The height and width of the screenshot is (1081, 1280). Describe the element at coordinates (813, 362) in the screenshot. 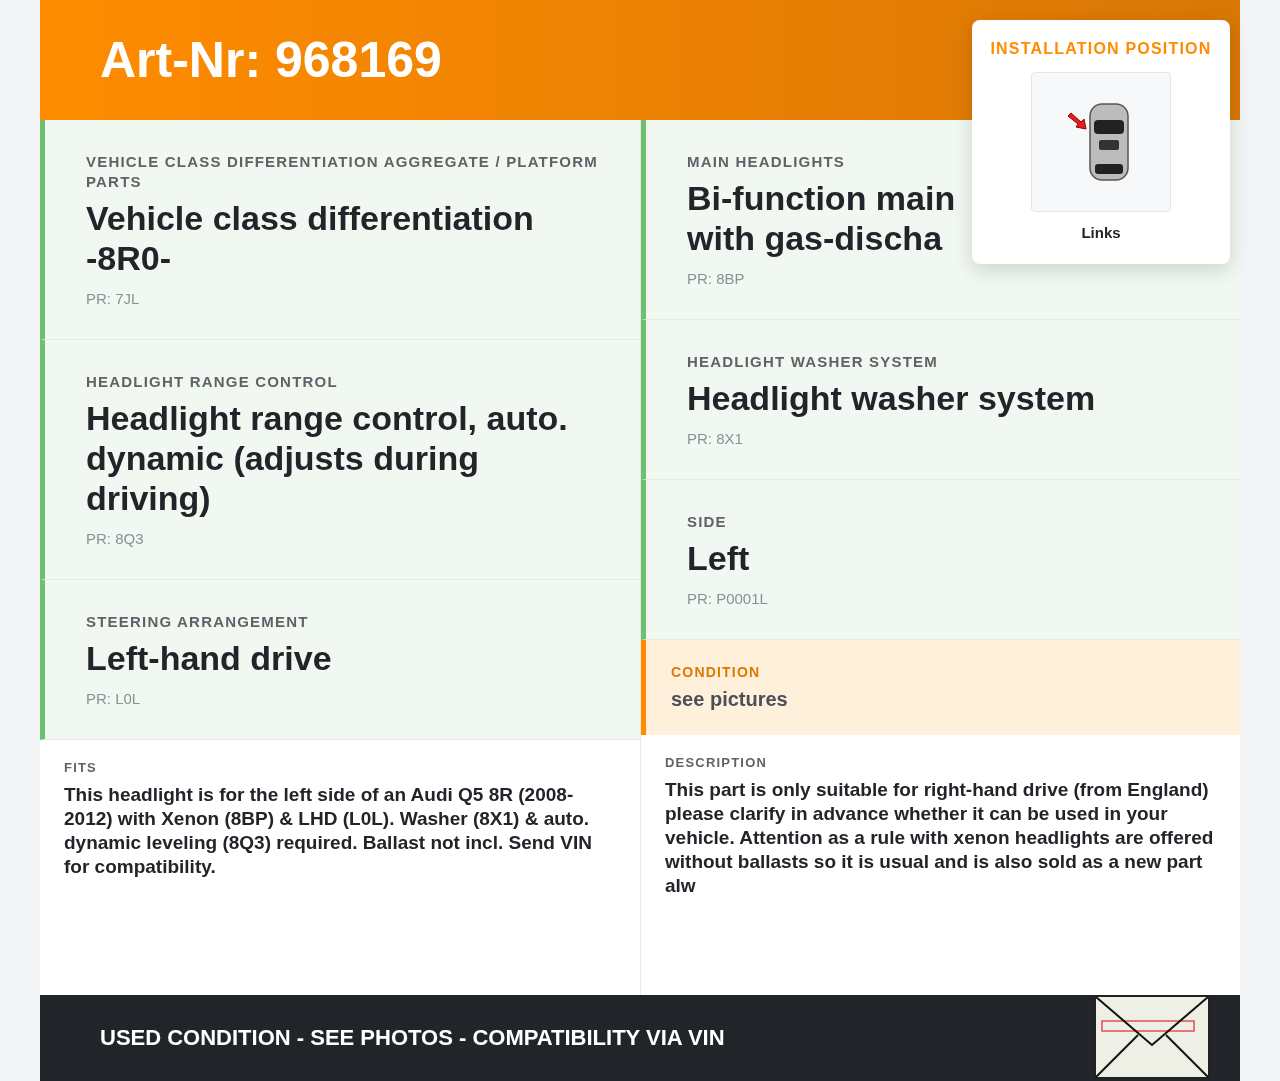

I see `spec-category: HEADLIGHT WASHER SYSTEM` at that location.